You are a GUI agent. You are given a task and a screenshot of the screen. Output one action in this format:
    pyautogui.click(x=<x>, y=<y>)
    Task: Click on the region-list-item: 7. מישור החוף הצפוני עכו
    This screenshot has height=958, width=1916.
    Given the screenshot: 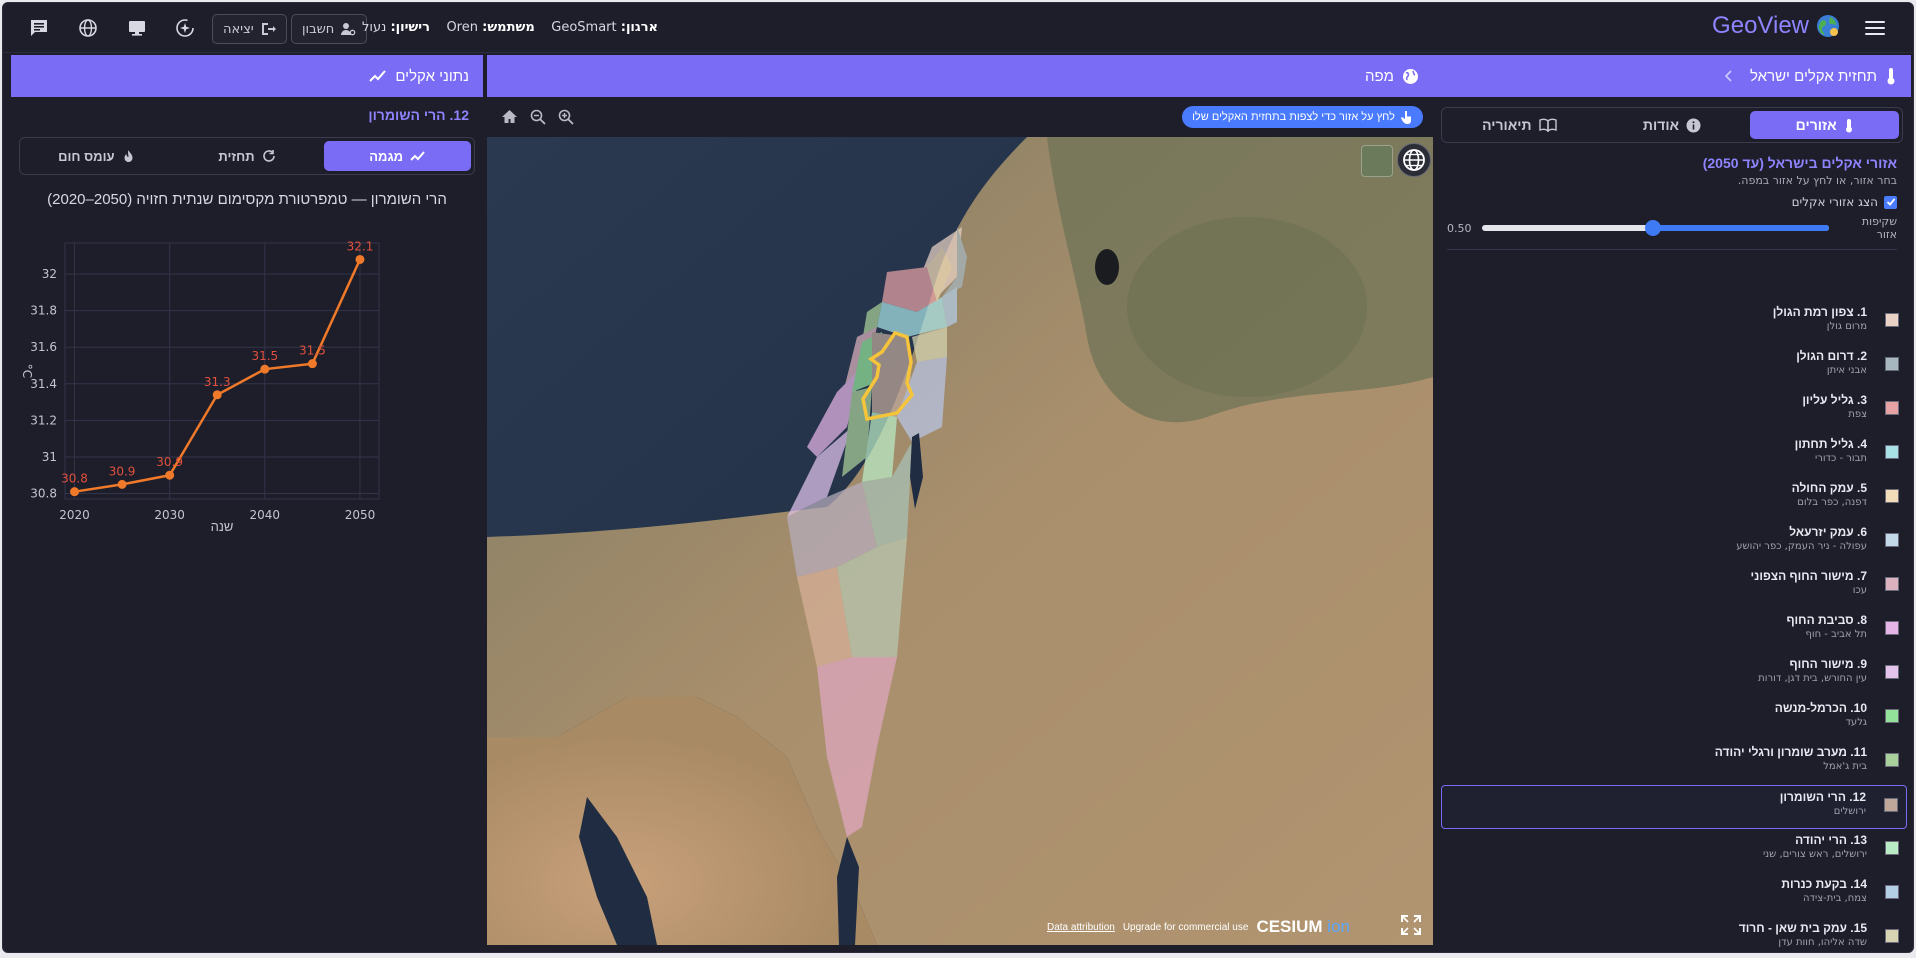 What is the action you would take?
    pyautogui.click(x=1674, y=587)
    